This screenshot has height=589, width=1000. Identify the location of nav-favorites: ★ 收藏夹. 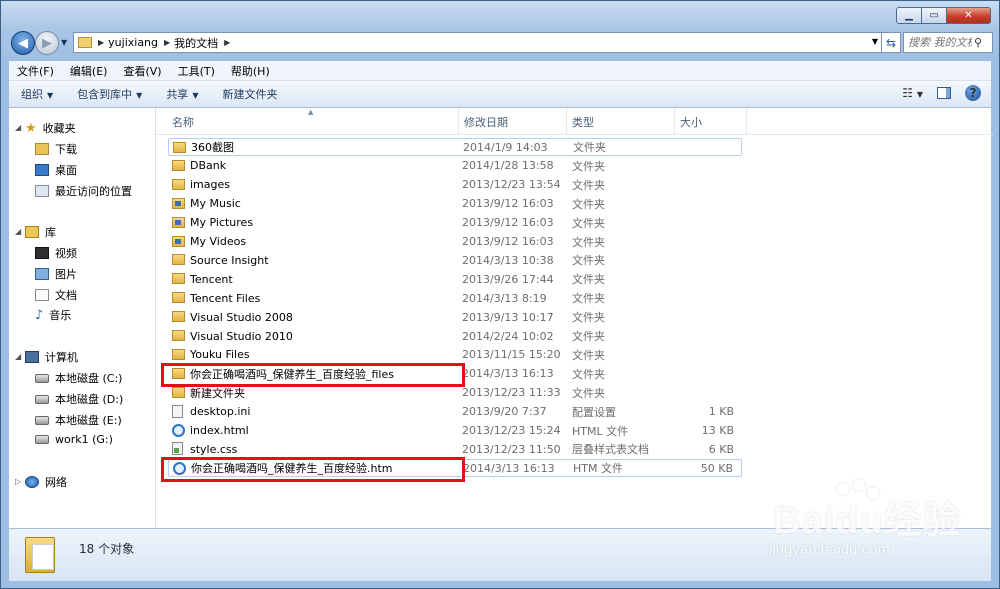
(50, 128).